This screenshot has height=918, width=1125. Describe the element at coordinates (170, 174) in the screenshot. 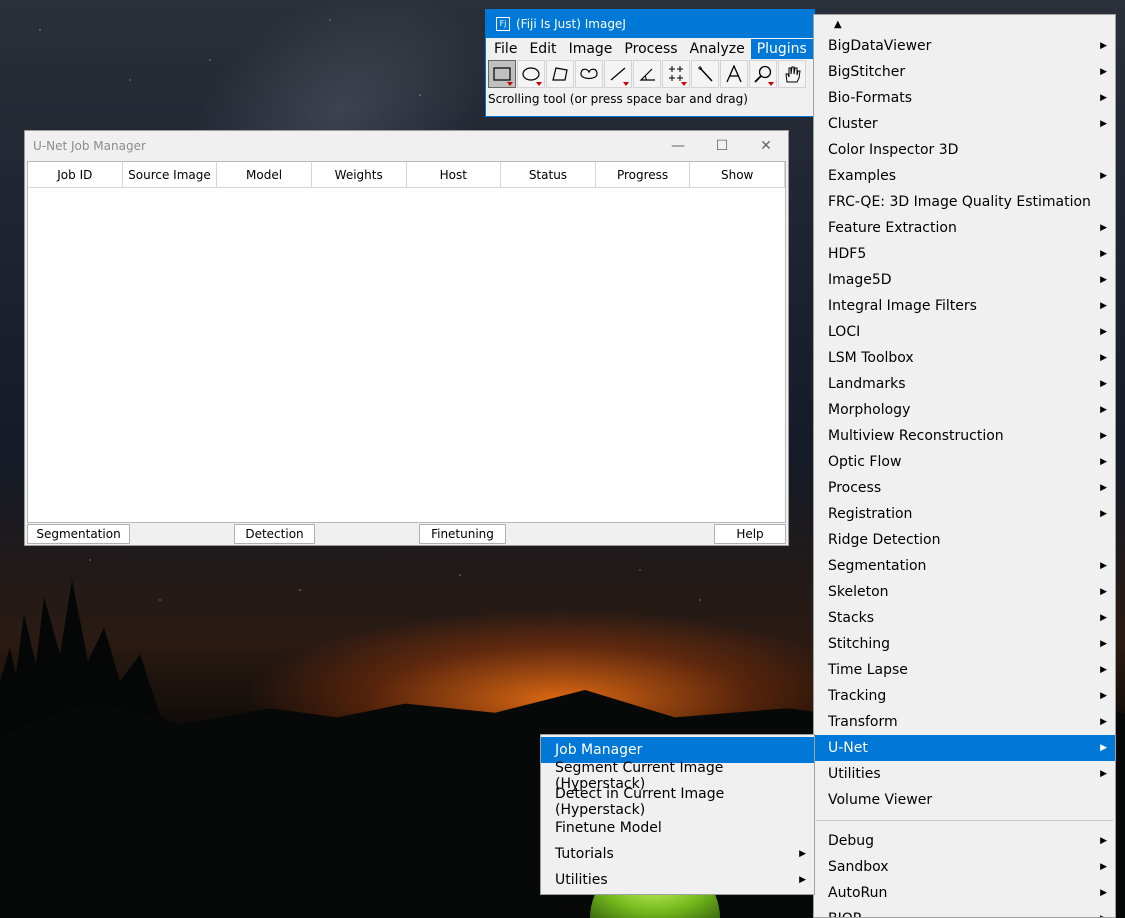

I see `column-header-source-image: Source Image` at that location.